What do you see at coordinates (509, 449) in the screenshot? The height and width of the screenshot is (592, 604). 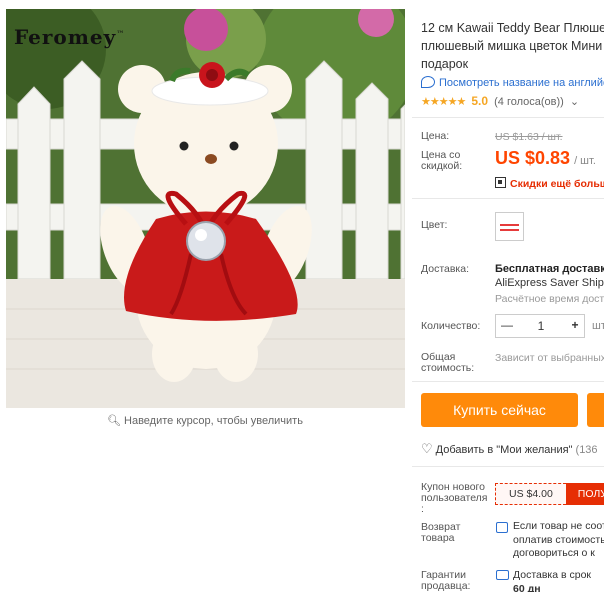 I see `add-to-wishlist-link: ♡ Добавить в "Мои желания" (136` at bounding box center [509, 449].